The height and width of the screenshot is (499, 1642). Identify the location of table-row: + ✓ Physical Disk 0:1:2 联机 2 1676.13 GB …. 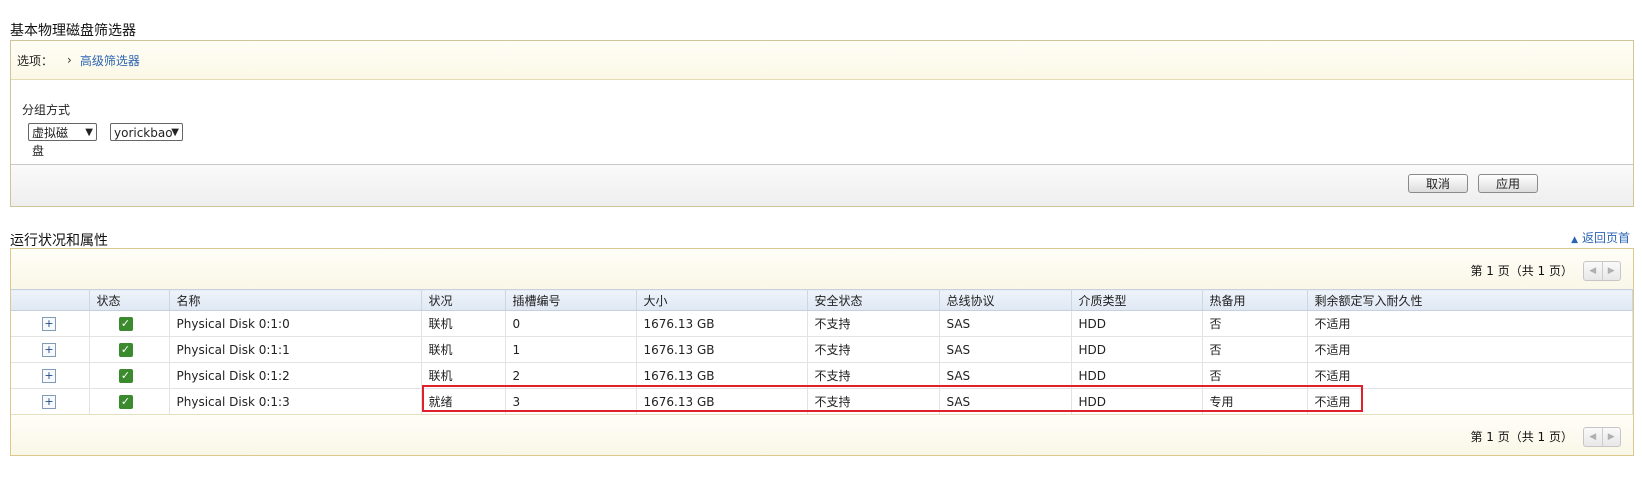
(822, 375).